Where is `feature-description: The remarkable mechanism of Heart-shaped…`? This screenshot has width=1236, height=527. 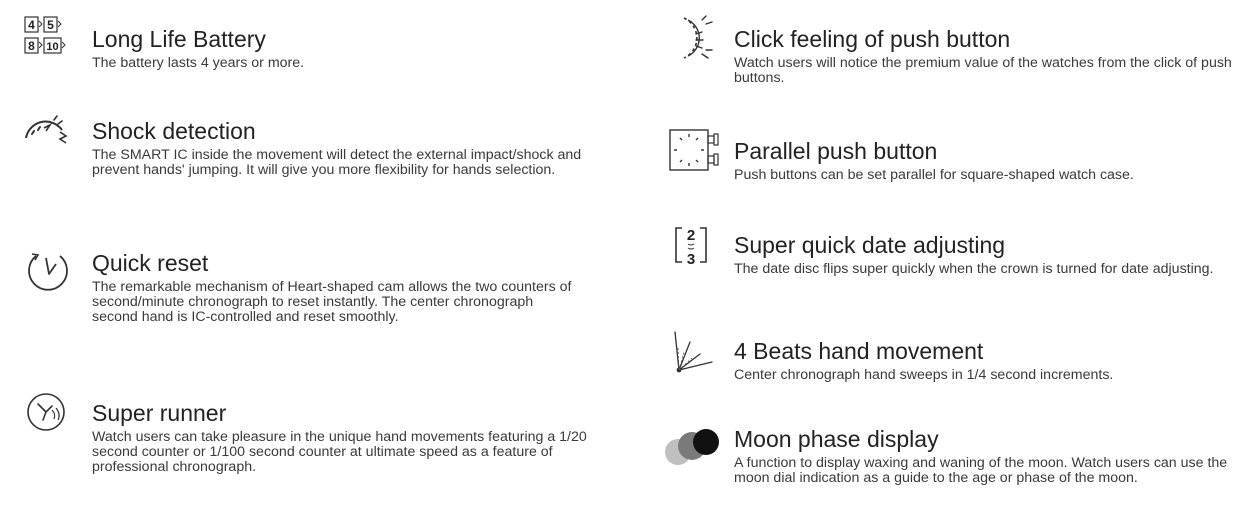
feature-description: The remarkable mechanism of Heart-shaped… is located at coordinates (332, 302).